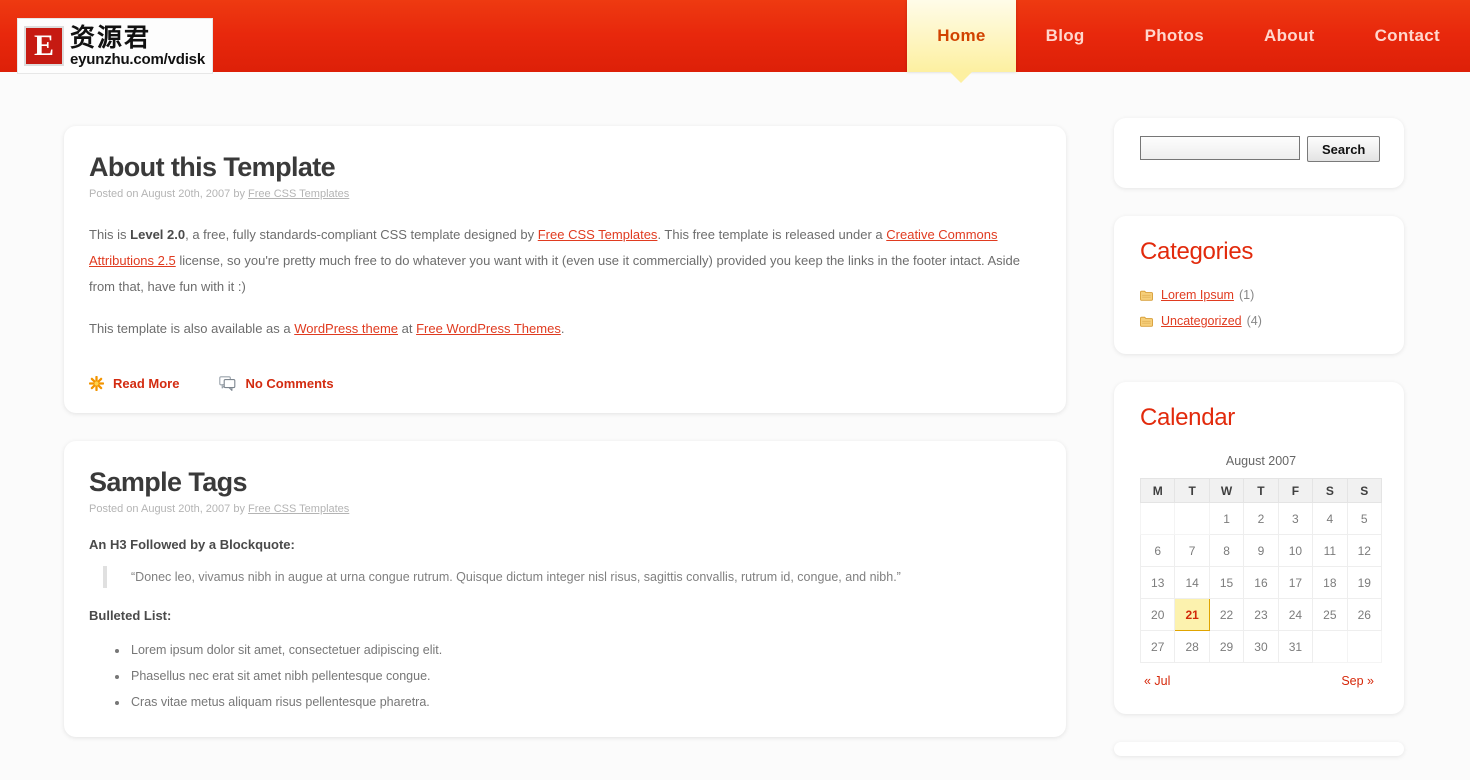  What do you see at coordinates (1157, 490) in the screenshot?
I see `calendar-dayname: M` at bounding box center [1157, 490].